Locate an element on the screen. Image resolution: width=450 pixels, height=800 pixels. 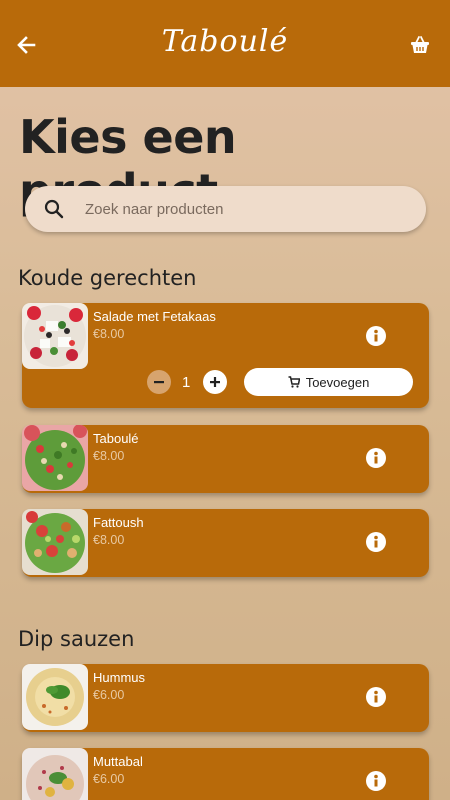
app-bar: Taboulé is located at coordinates (225, 43).